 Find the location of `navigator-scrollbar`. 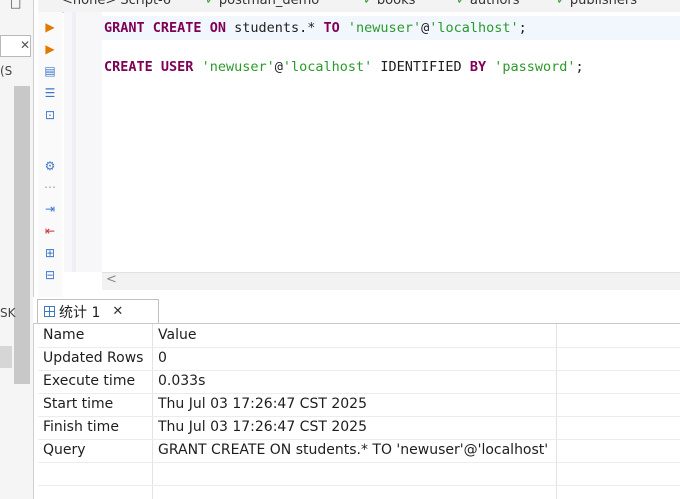

navigator-scrollbar is located at coordinates (22, 235).